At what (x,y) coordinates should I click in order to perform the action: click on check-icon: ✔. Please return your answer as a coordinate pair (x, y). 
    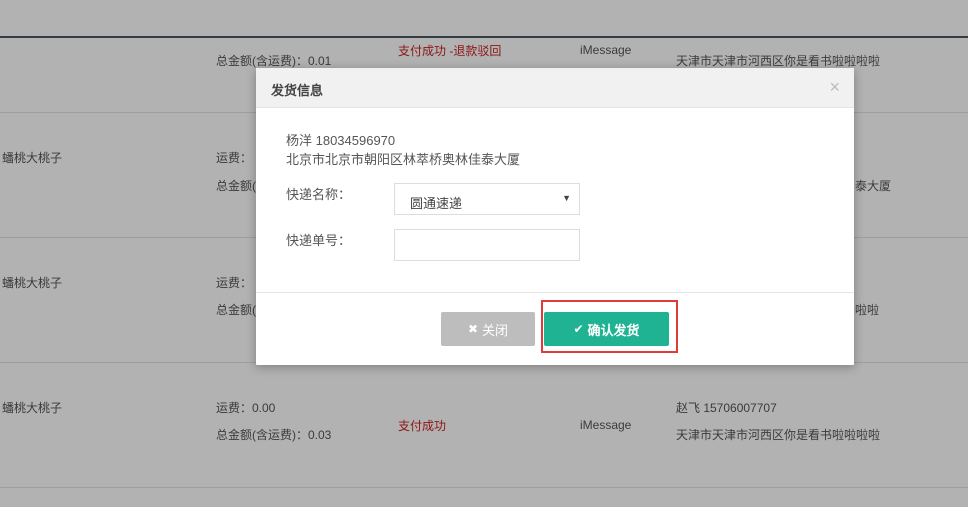
    Looking at the image, I should click on (578, 329).